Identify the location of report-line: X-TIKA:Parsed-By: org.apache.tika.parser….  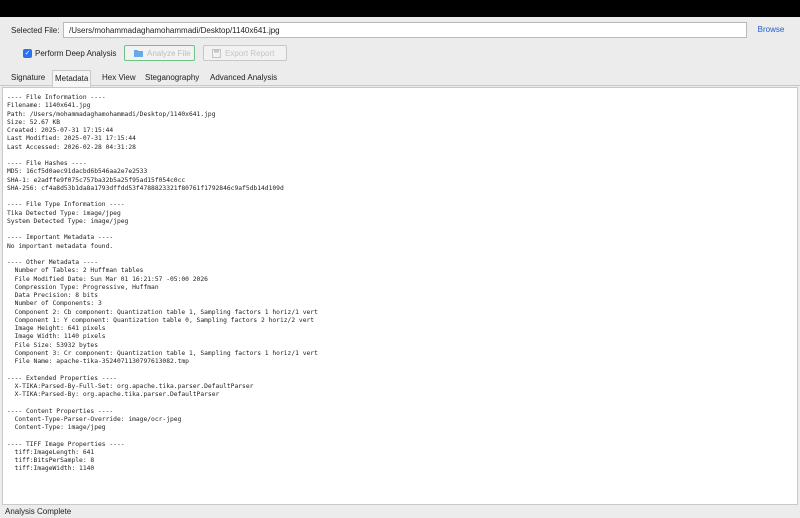
(113, 394).